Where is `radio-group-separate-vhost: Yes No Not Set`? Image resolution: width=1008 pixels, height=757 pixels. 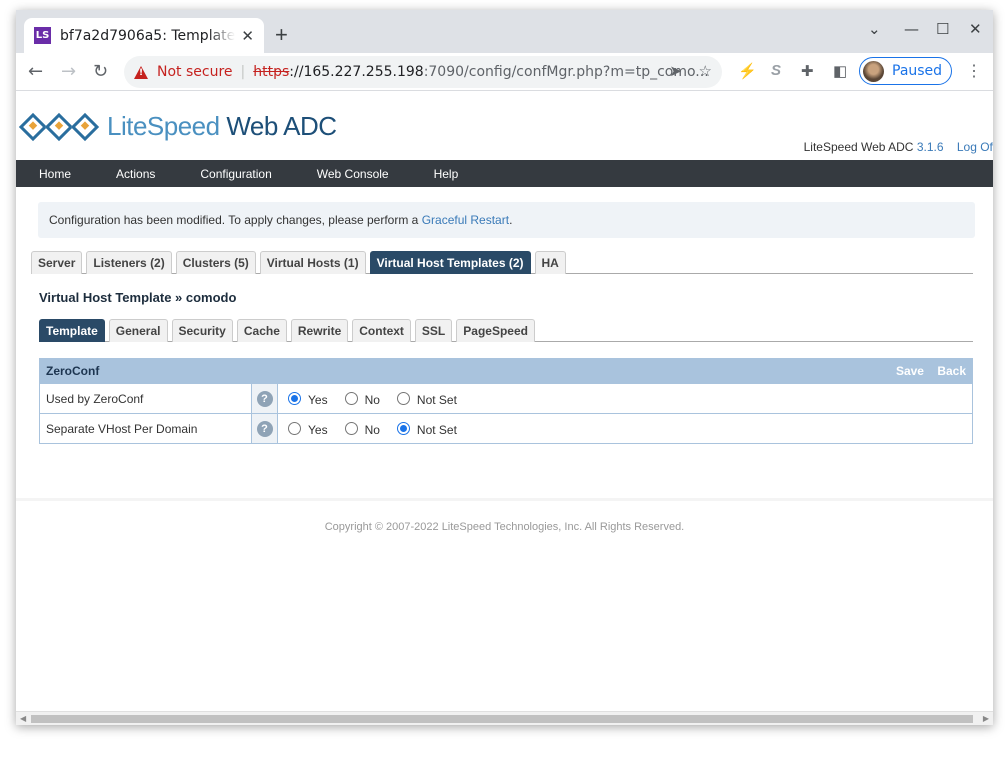
radio-group-separate-vhost: Yes No Not Set is located at coordinates (625, 428).